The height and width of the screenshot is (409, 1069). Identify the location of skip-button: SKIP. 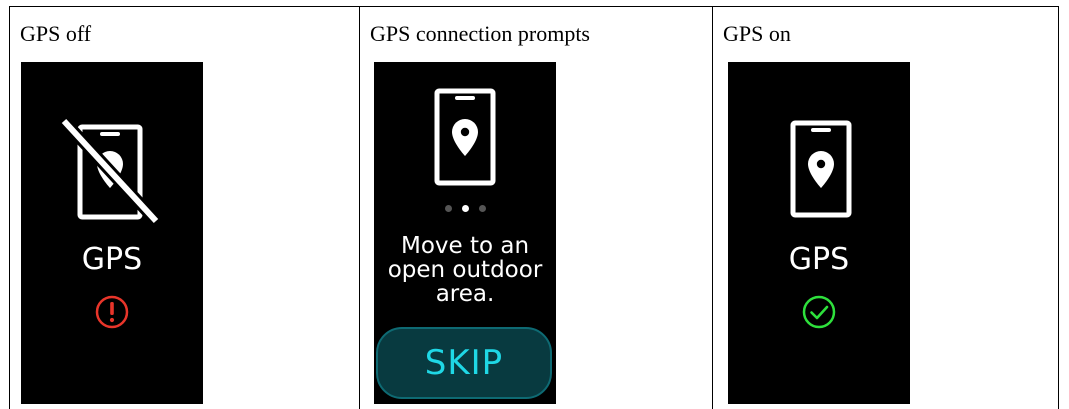
(464, 363).